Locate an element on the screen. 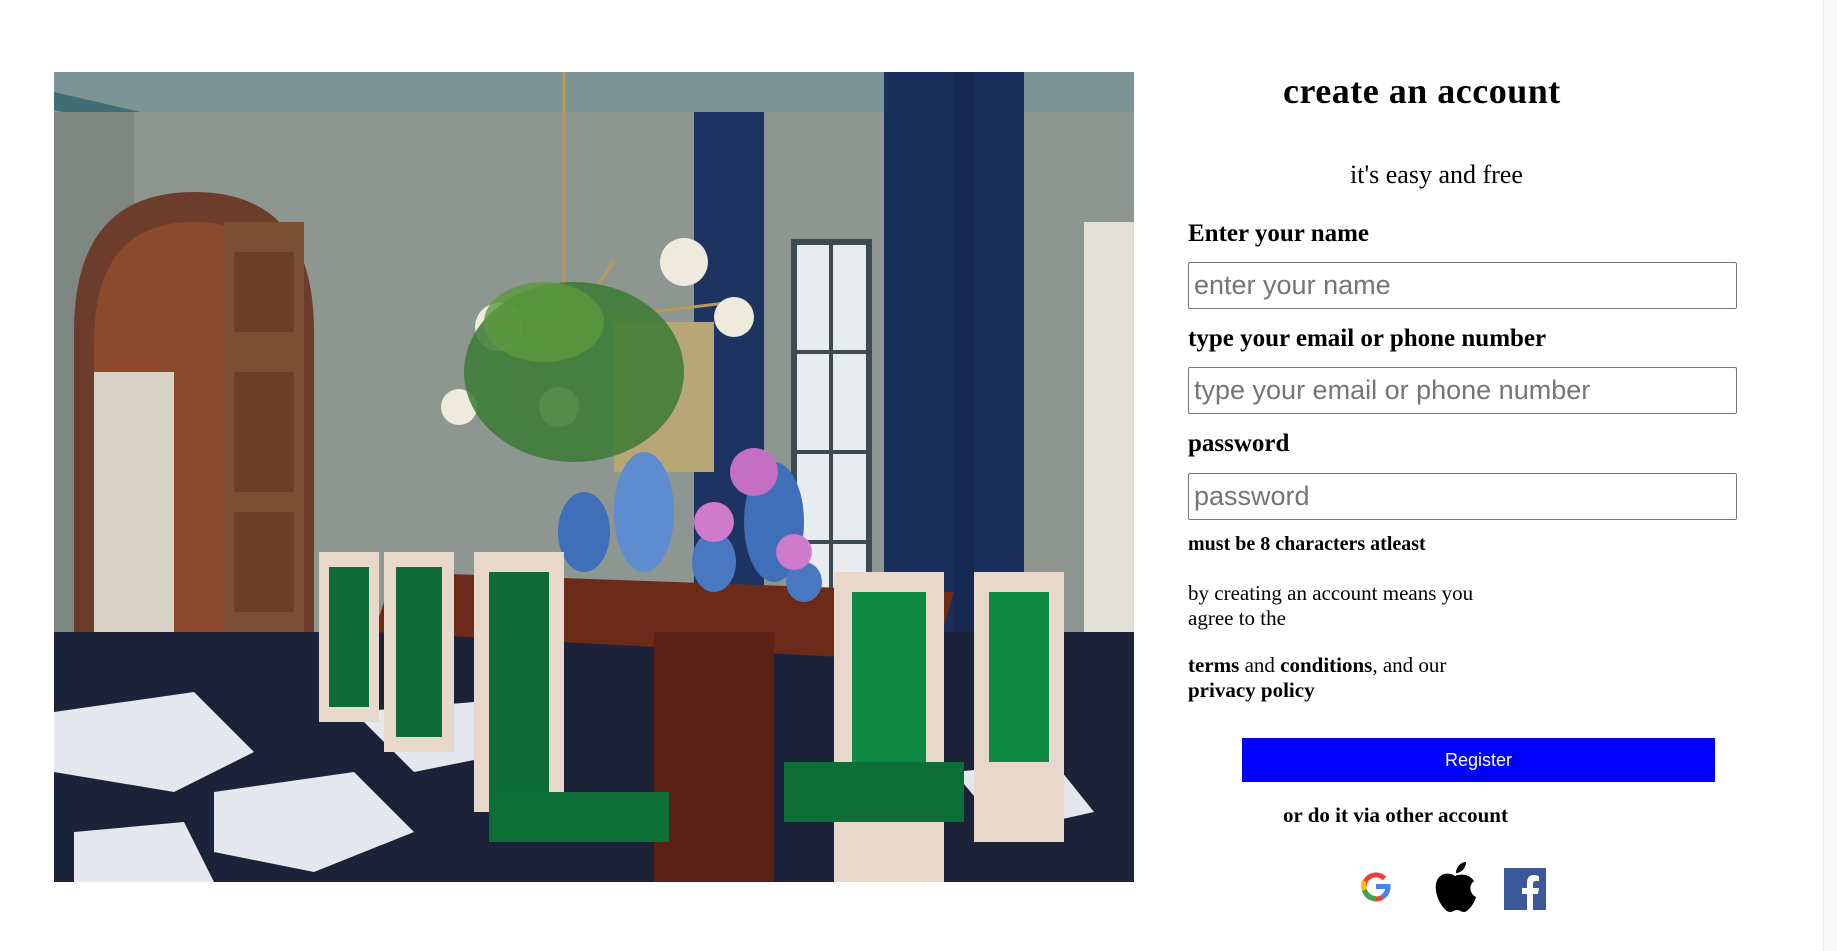 Image resolution: width=1837 pixels, height=951 pixels. privacy-policy-link: privacy policy is located at coordinates (1251, 690).